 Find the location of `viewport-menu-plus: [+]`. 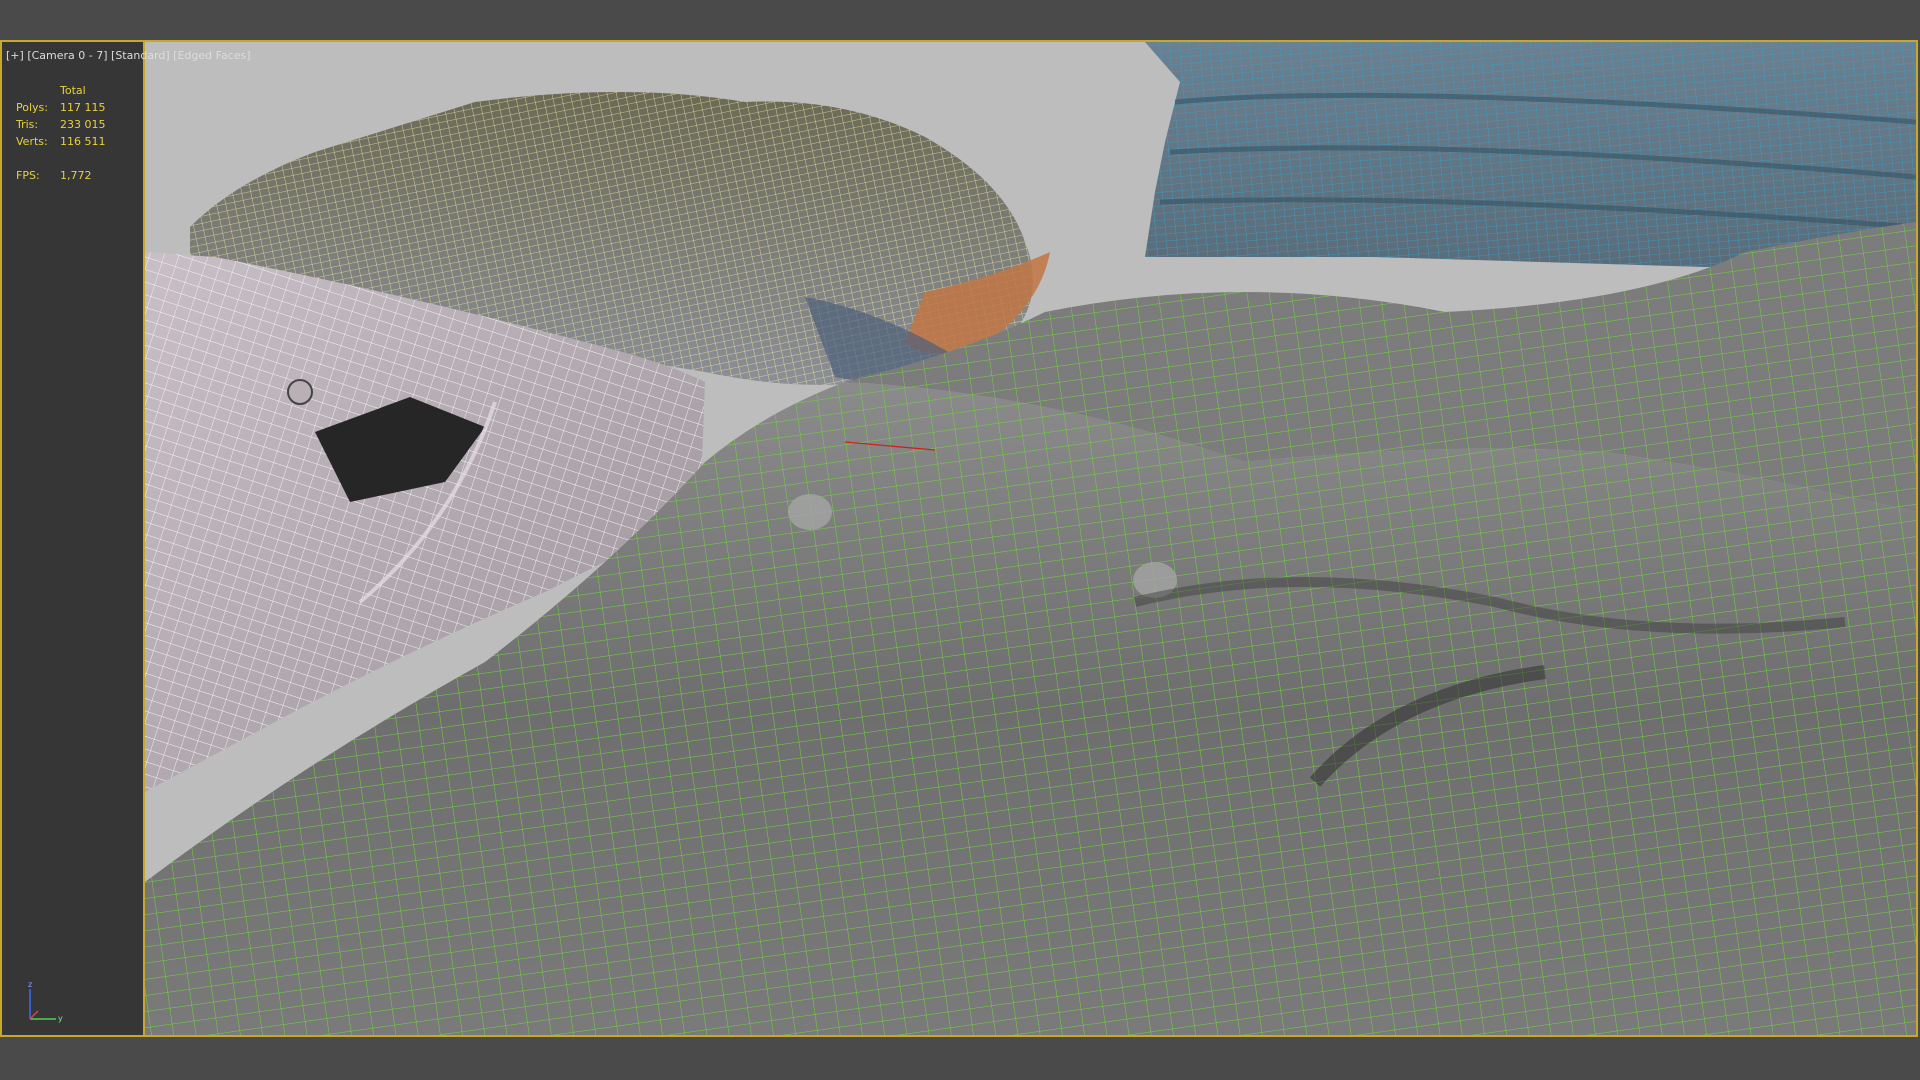

viewport-menu-plus: [+] is located at coordinates (15, 55).